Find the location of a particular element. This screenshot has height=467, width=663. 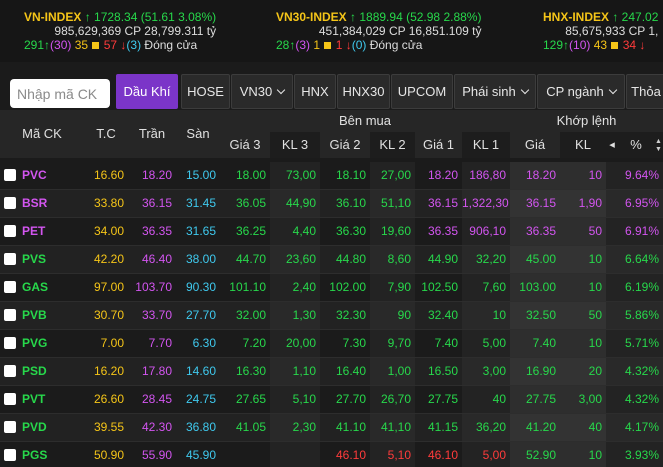

header-ref-price: T.C is located at coordinates (106, 134).